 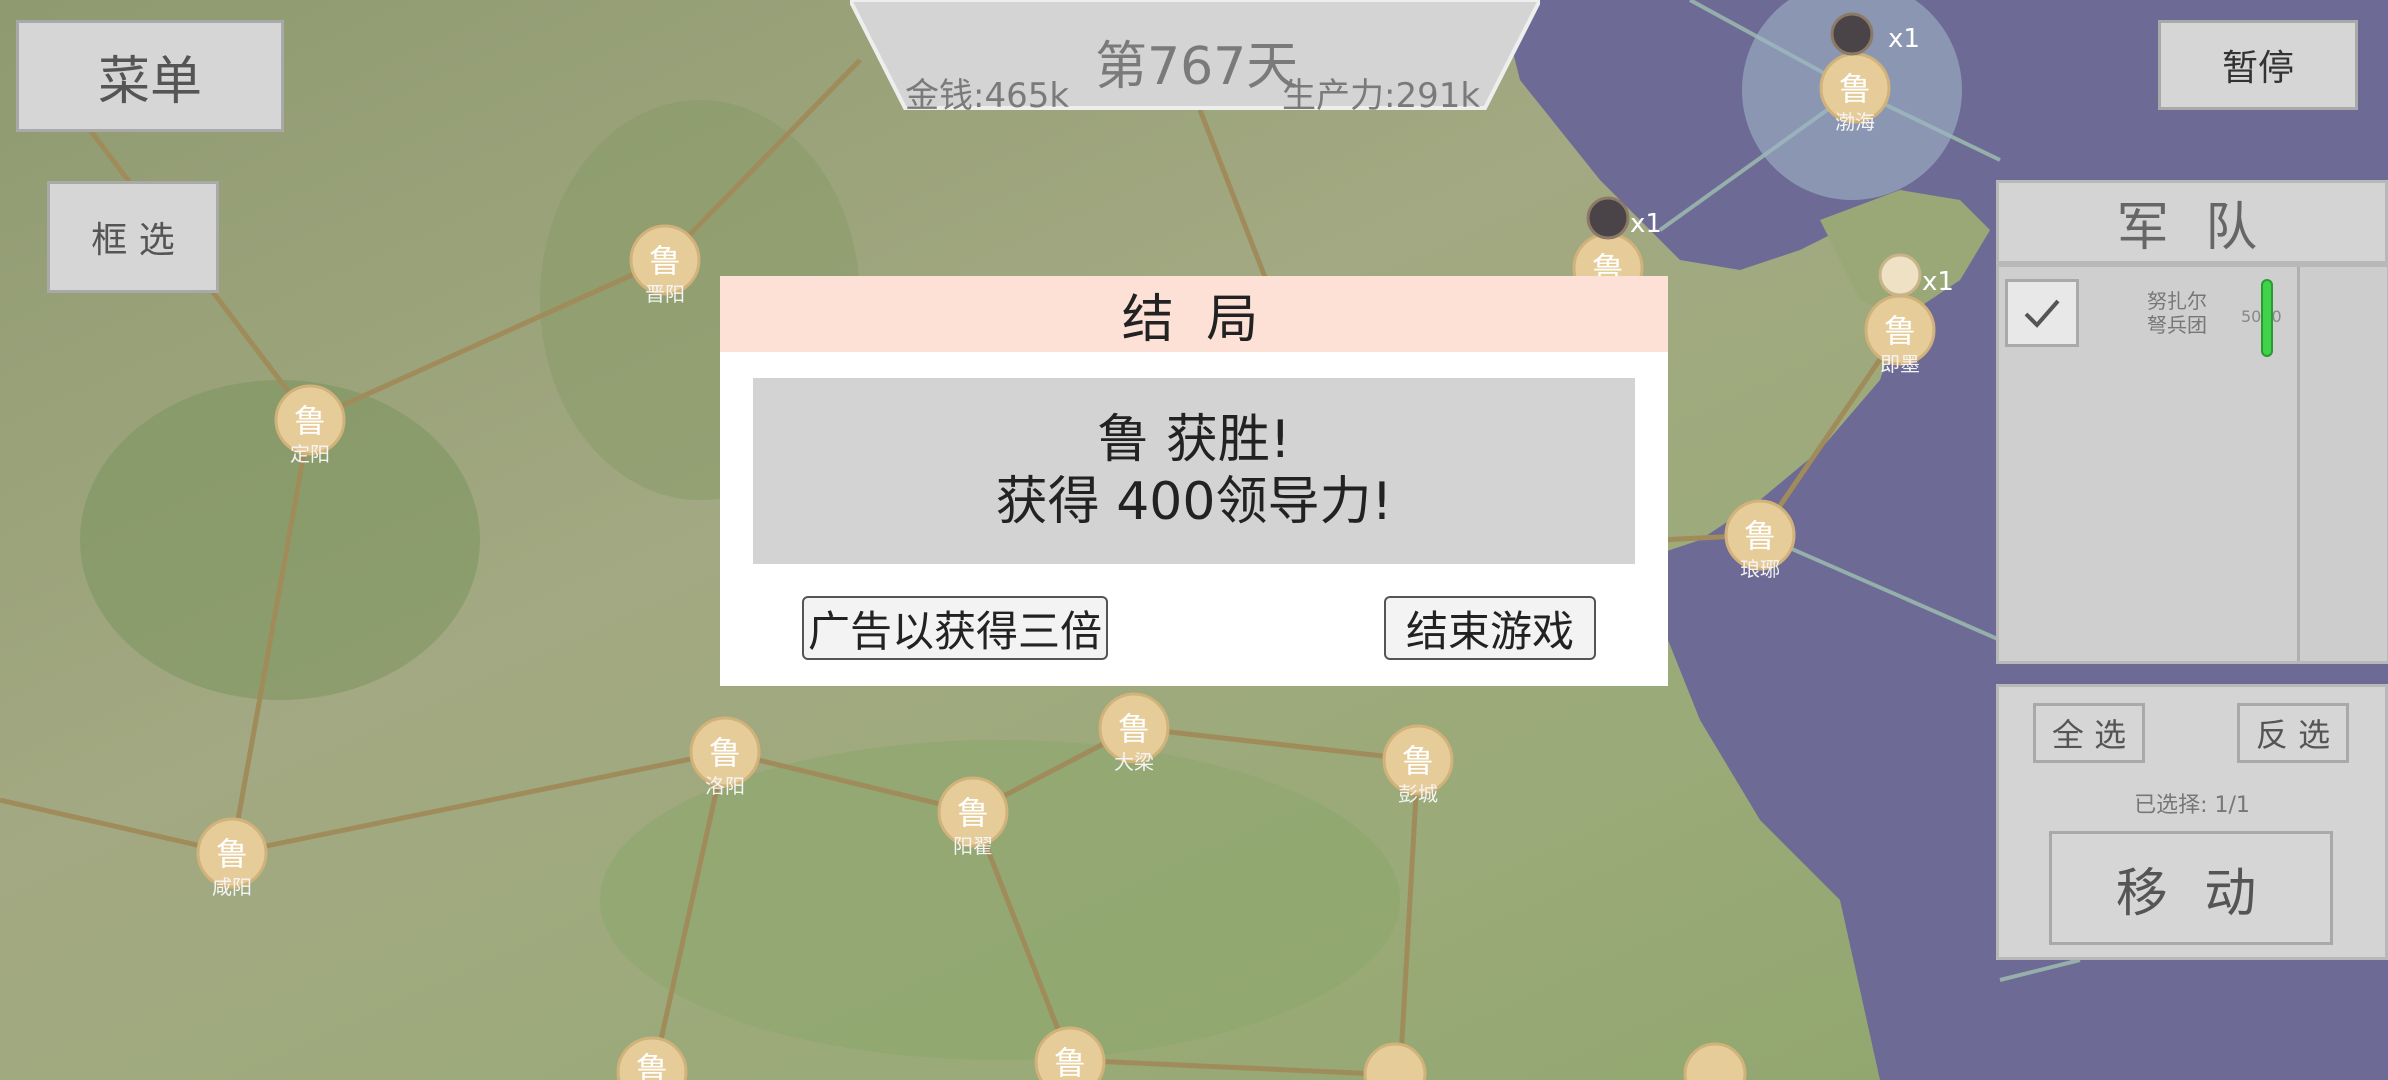 What do you see at coordinates (1760, 569) in the screenshot?
I see `city-name: 琅琊` at bounding box center [1760, 569].